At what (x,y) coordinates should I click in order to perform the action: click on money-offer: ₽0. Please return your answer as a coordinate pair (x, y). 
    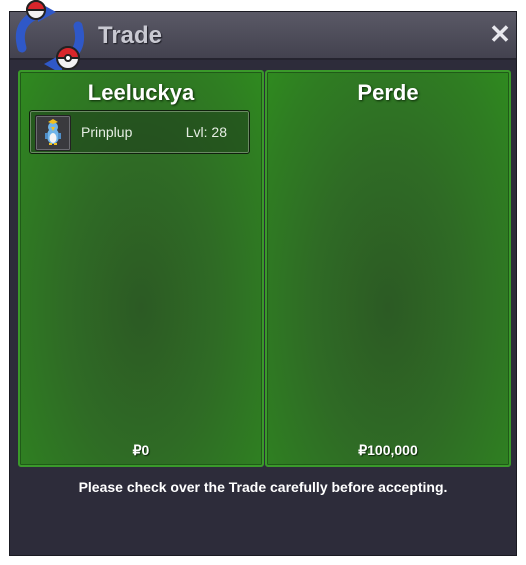
    Looking at the image, I should click on (141, 450).